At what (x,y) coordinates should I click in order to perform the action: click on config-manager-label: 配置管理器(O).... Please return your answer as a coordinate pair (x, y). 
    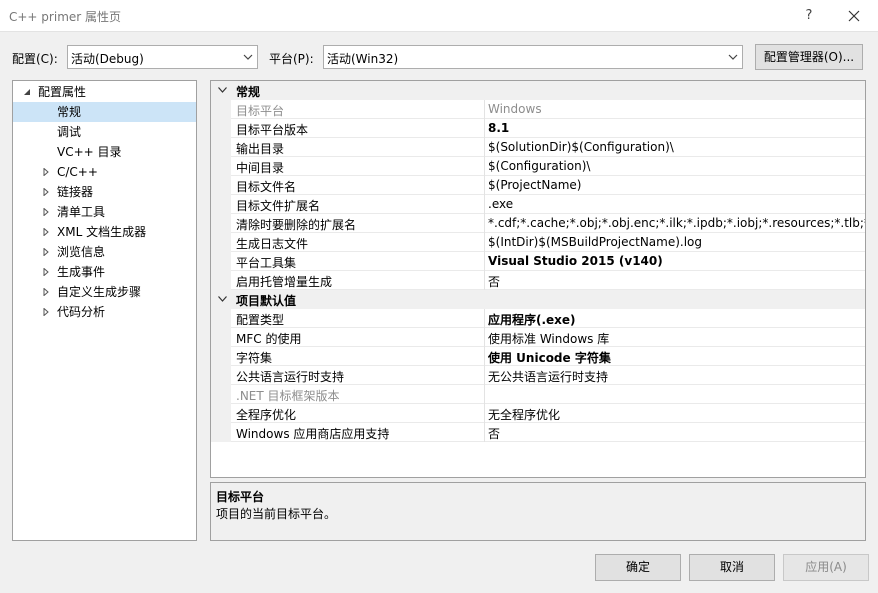
    Looking at the image, I should click on (809, 57).